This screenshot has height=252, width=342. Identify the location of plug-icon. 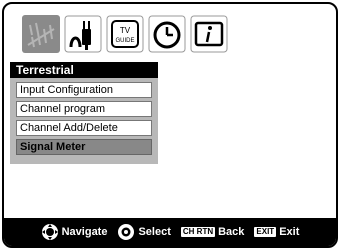
(83, 34).